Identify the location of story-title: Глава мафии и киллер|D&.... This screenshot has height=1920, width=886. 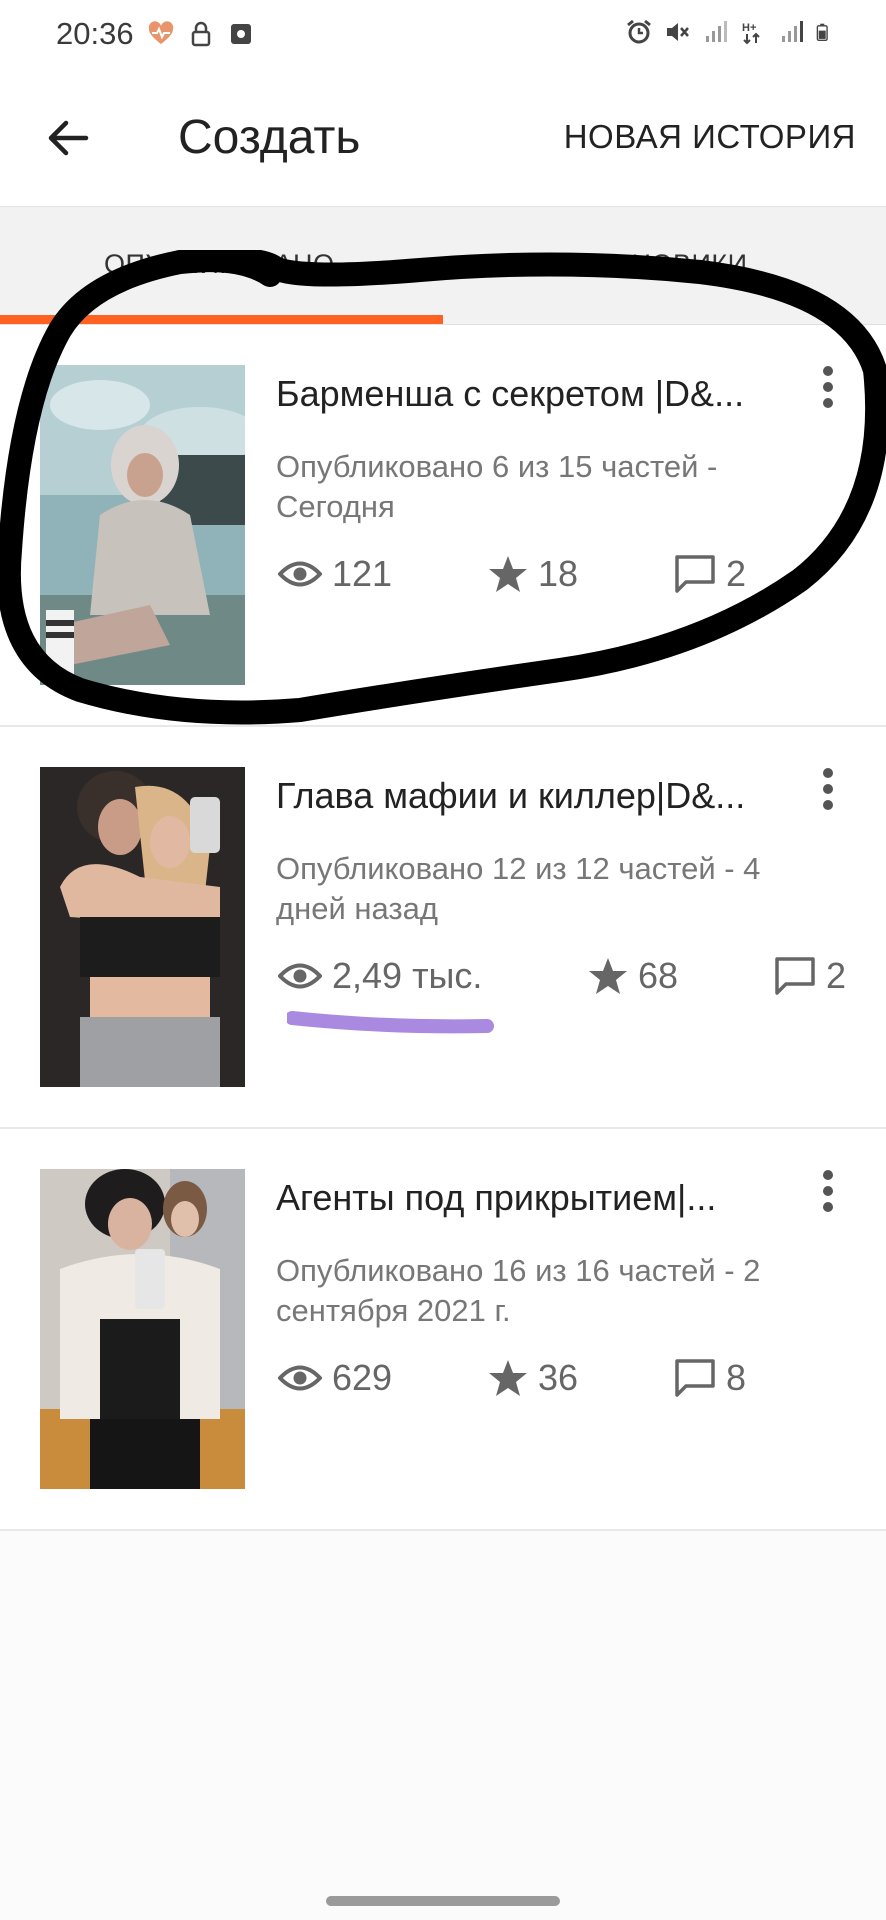
(511, 795).